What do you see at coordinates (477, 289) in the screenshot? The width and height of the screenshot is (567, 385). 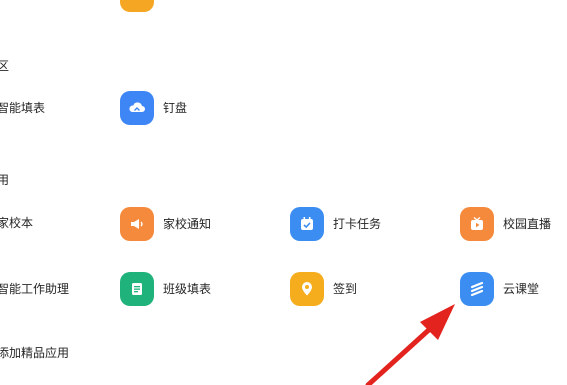 I see `cloud-class-icon` at bounding box center [477, 289].